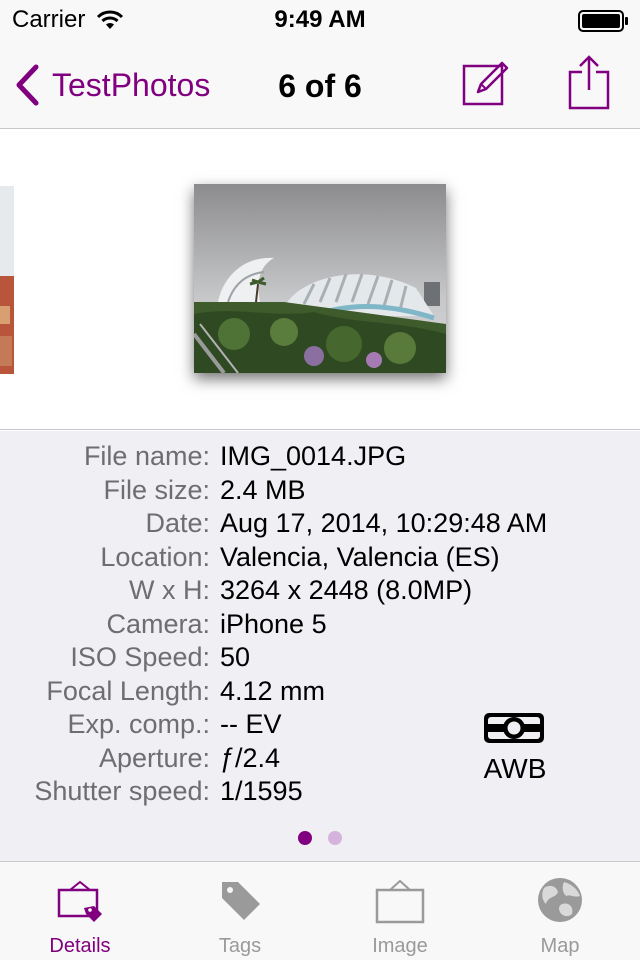 This screenshot has width=640, height=960. I want to click on current-photo, so click(320, 278).